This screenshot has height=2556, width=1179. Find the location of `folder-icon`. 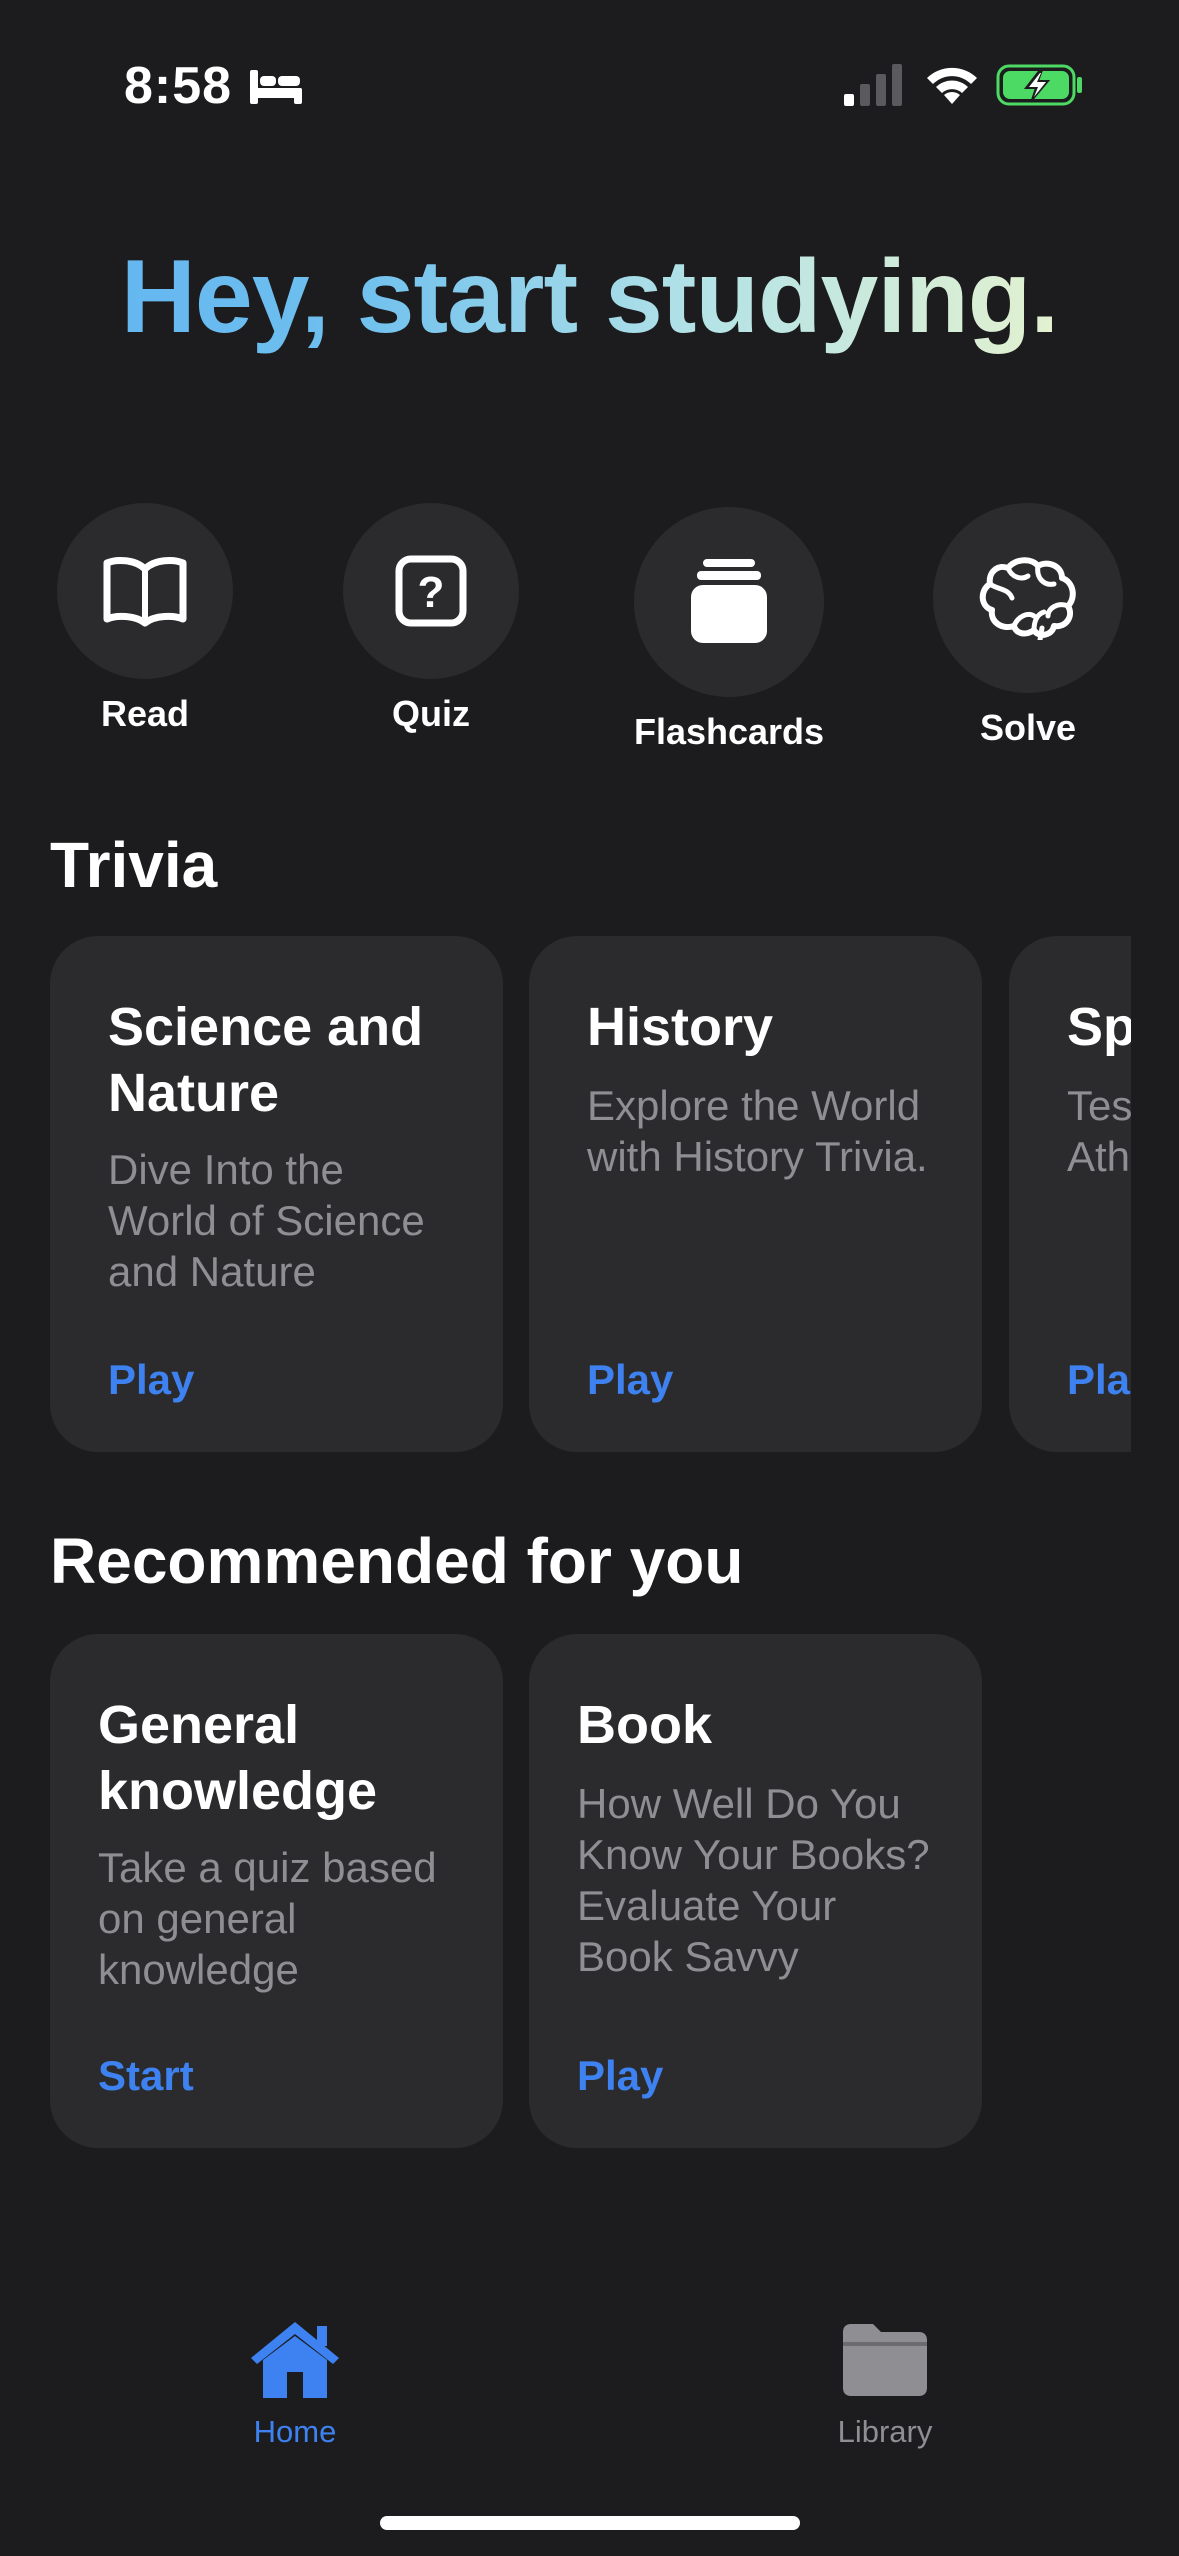

folder-icon is located at coordinates (885, 2360).